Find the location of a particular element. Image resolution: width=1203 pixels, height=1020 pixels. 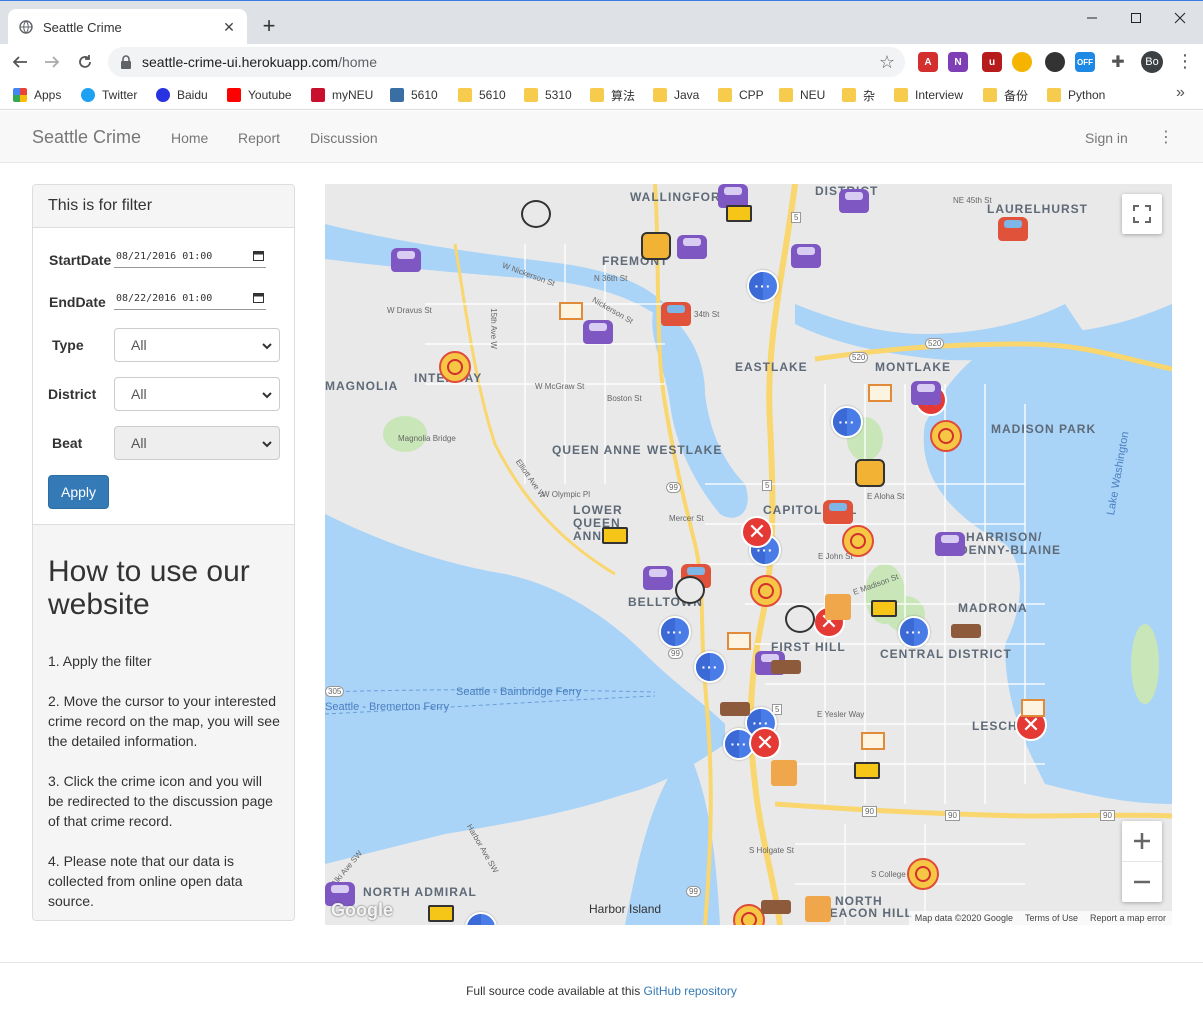

bookmark-folder-neu: NEU is located at coordinates (802, 95).